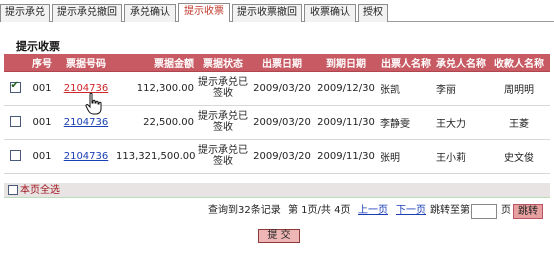 This screenshot has width=554, height=263. I want to click on header-amount: 票据金额, so click(155, 63).